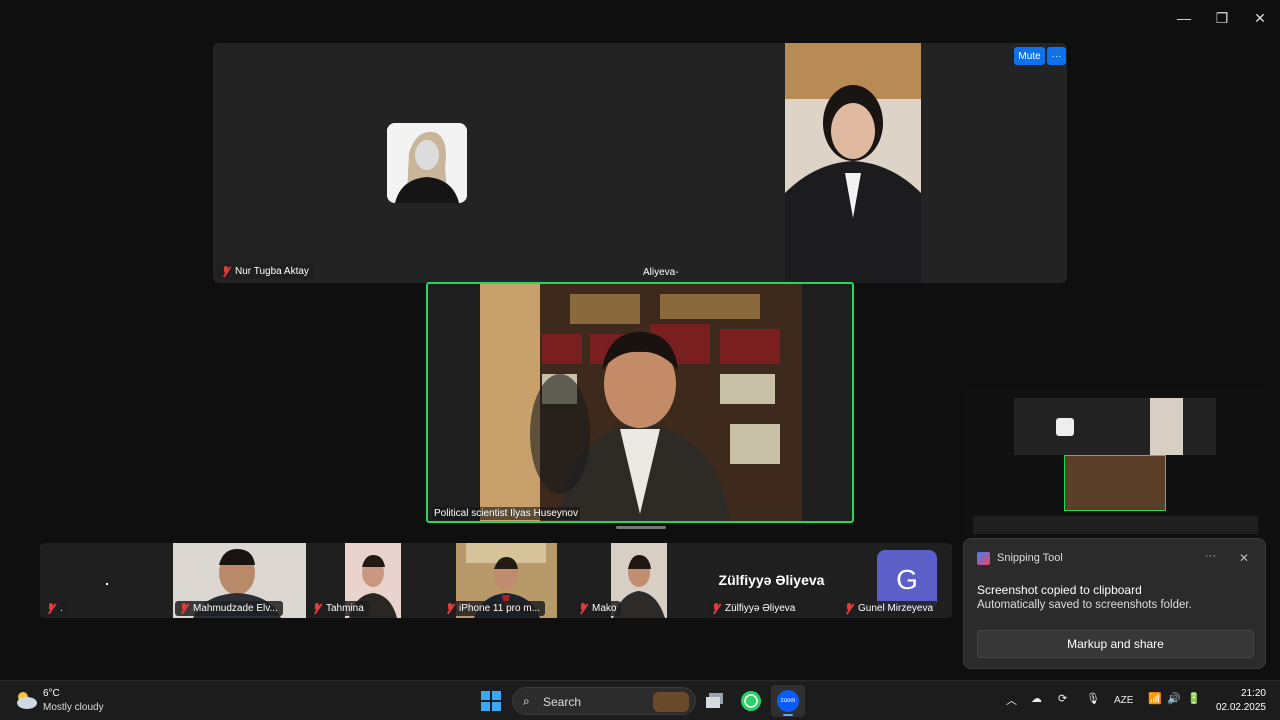 This screenshot has height=720, width=1280. What do you see at coordinates (61, 608) in the screenshot?
I see `participant-name: .` at bounding box center [61, 608].